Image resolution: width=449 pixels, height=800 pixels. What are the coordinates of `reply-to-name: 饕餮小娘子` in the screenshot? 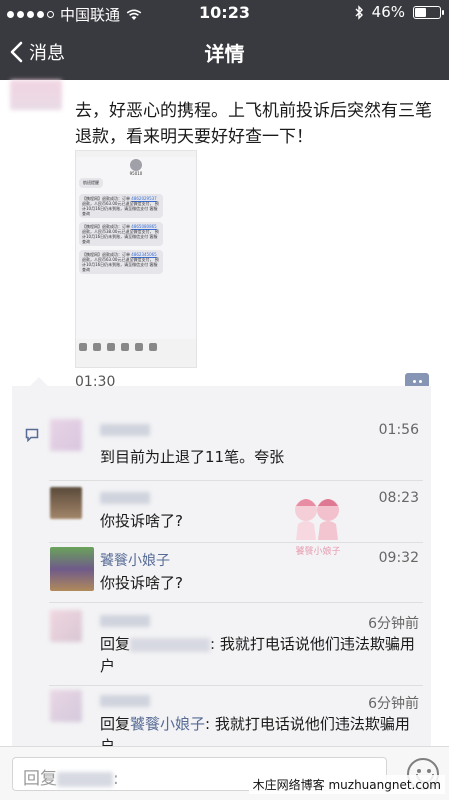 It's located at (167, 724).